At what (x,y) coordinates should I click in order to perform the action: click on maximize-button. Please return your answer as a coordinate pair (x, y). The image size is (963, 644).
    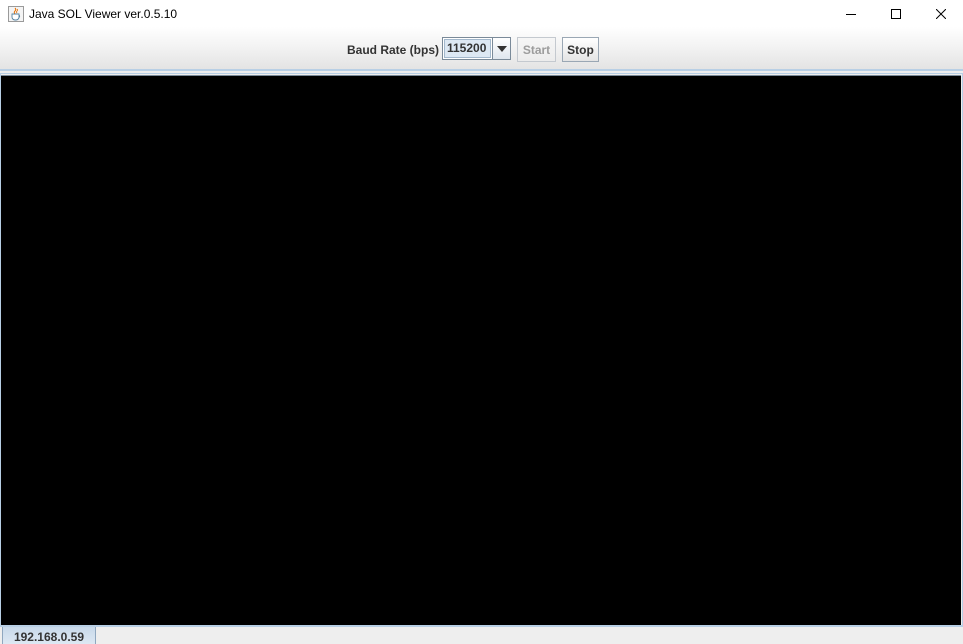
    Looking at the image, I should click on (895, 13).